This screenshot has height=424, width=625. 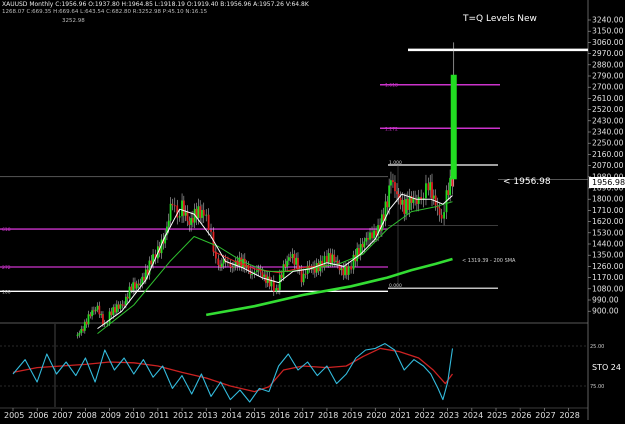 I want to click on y-tick-label: 1440.00, so click(x=608, y=244).